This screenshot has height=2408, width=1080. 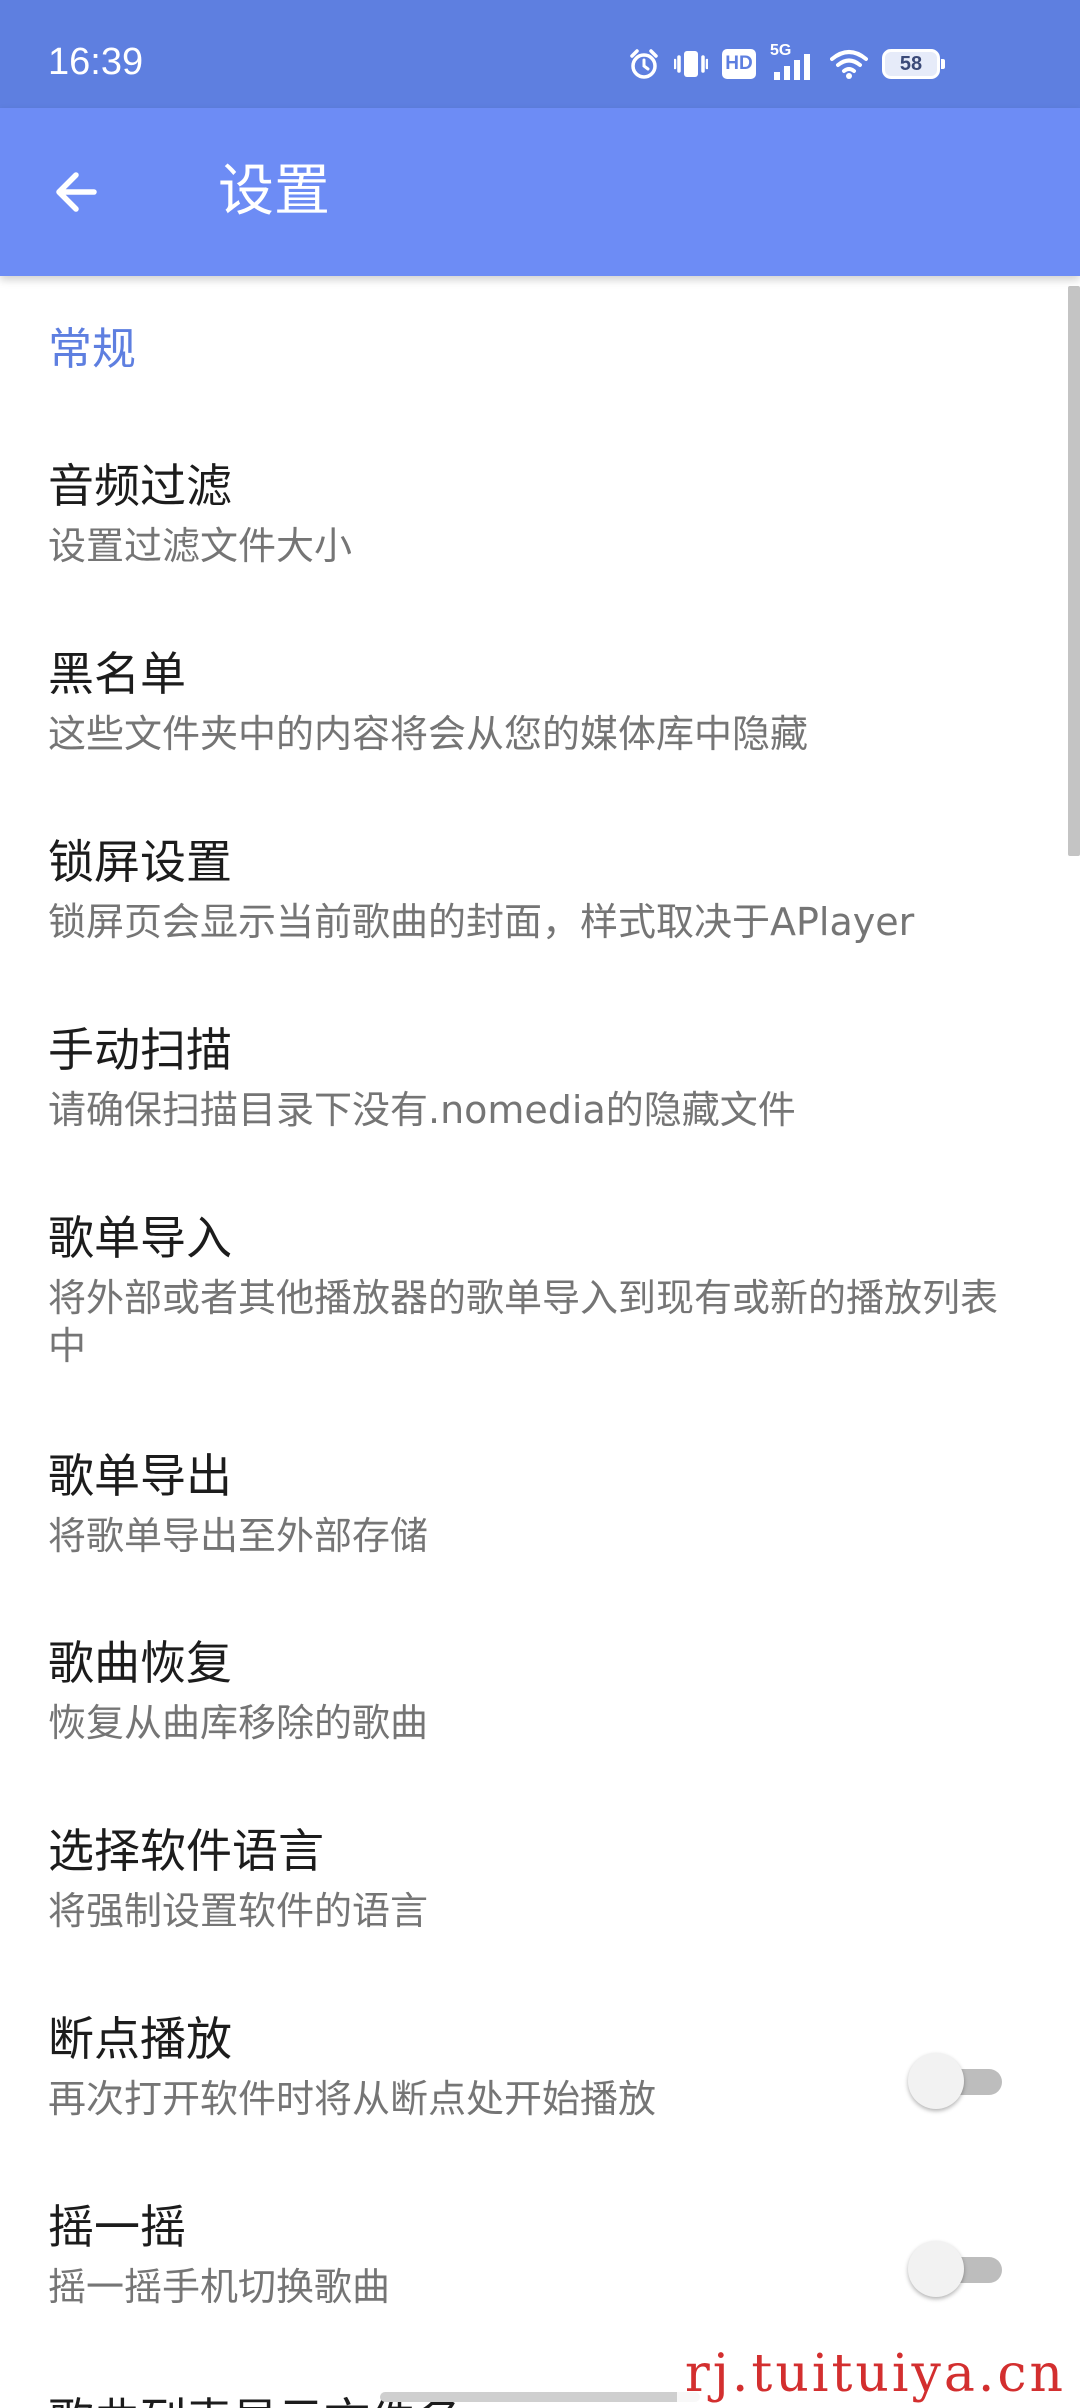 What do you see at coordinates (140, 1238) in the screenshot?
I see `pref-title: 歌单导入` at bounding box center [140, 1238].